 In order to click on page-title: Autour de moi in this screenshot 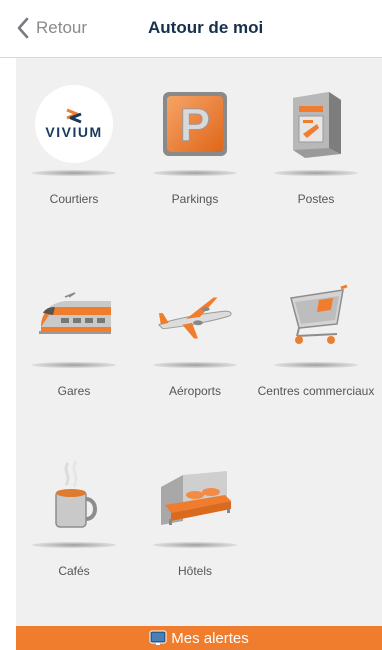, I will do `click(206, 27)`.